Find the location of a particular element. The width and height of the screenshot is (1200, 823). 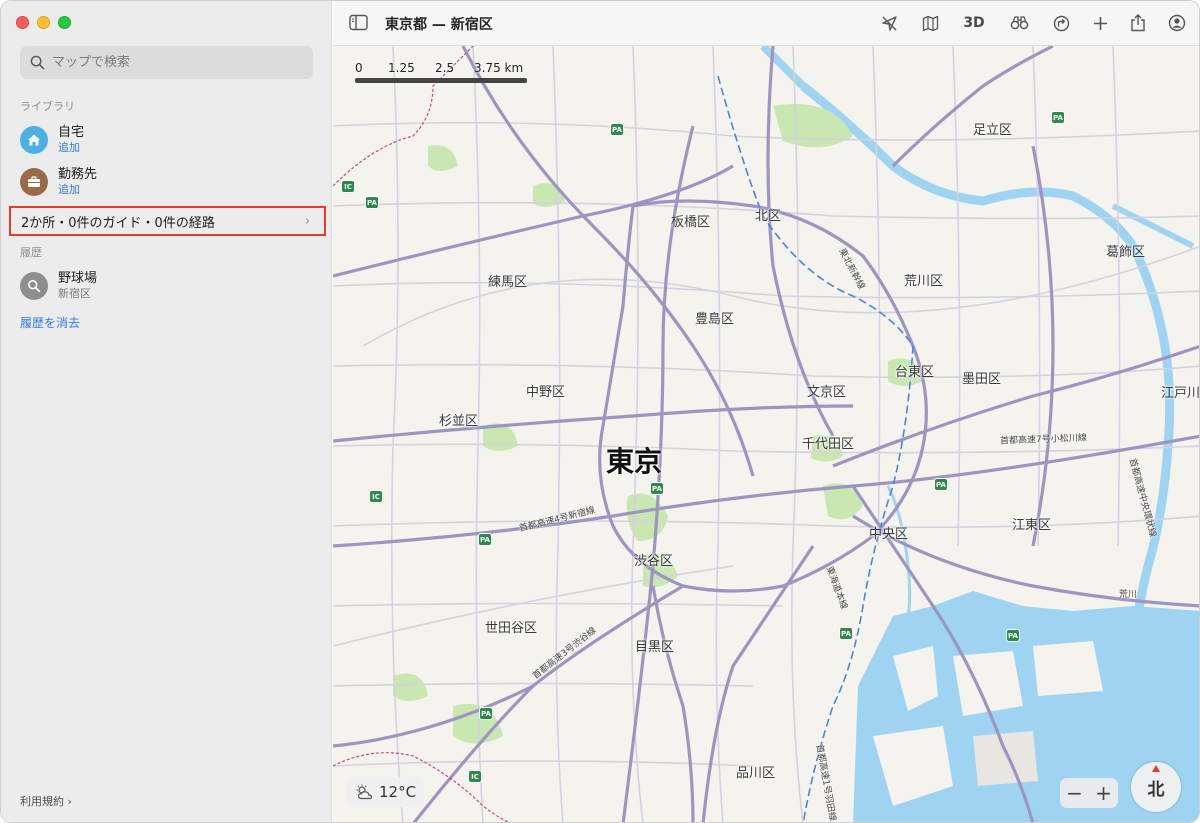

ward-label: 板橋区 is located at coordinates (691, 222).